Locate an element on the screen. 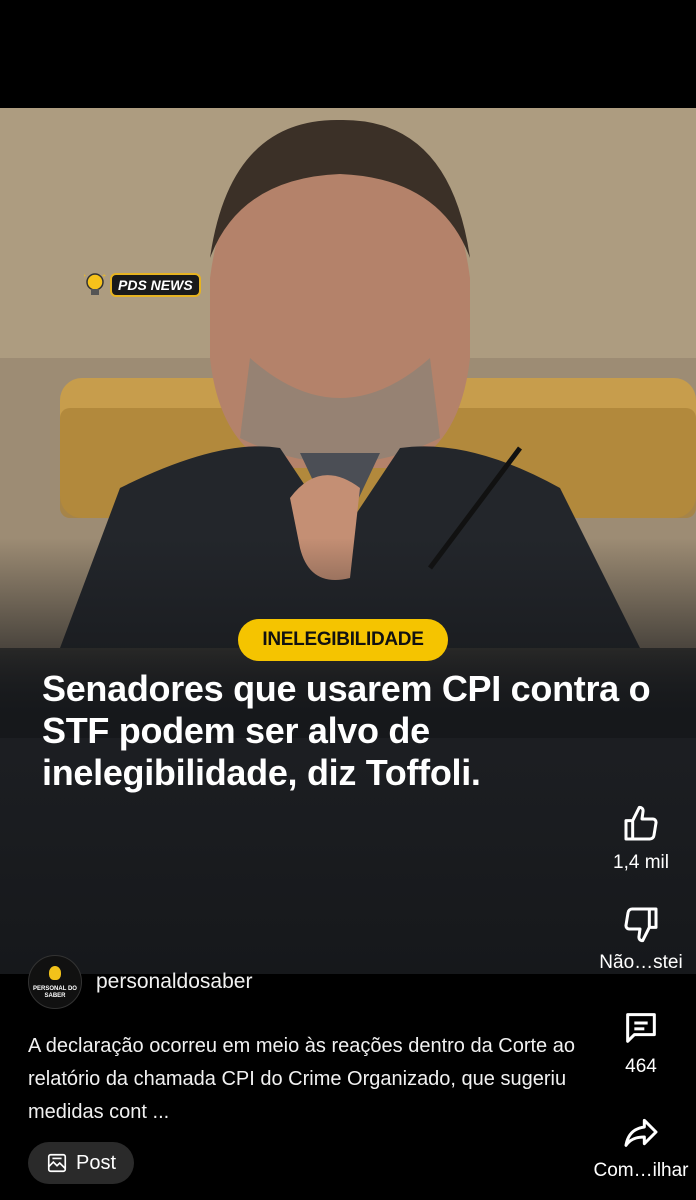 This screenshot has height=1200, width=696. pds-news-logo: + + PDS NEWS is located at coordinates (142, 285).